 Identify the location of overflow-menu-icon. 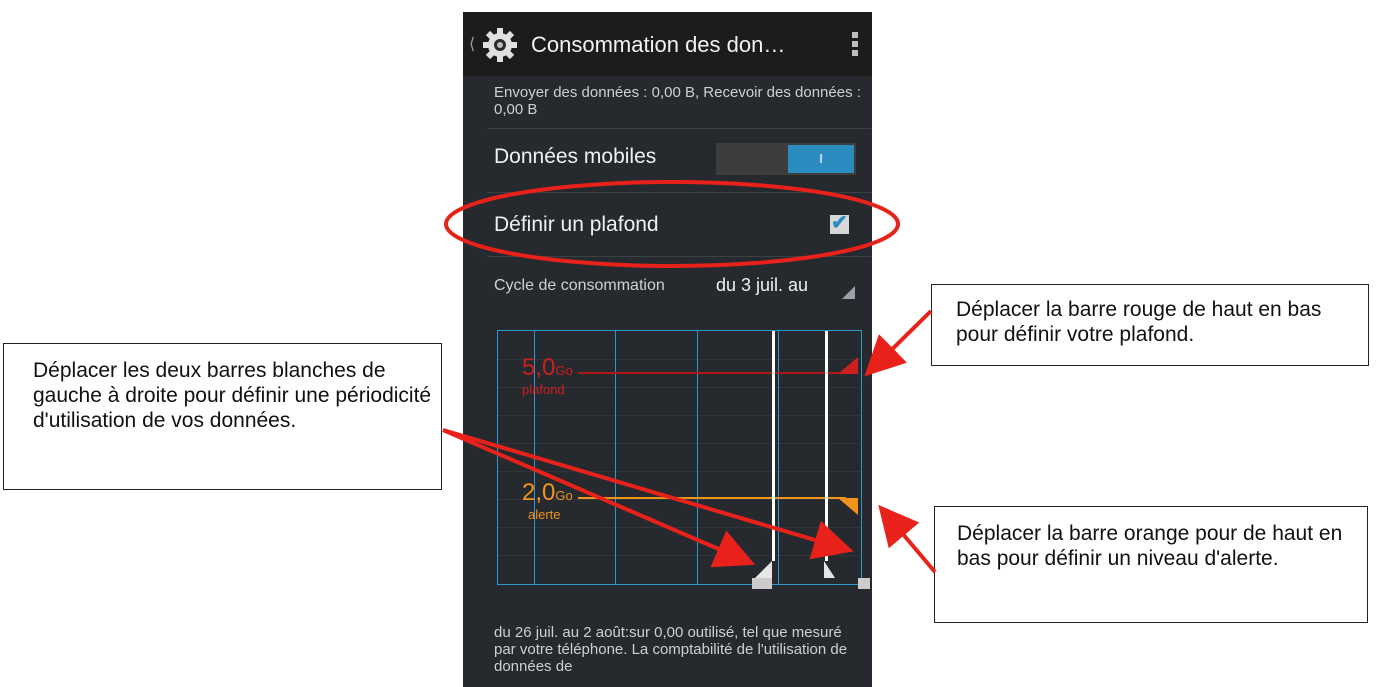
(855, 45).